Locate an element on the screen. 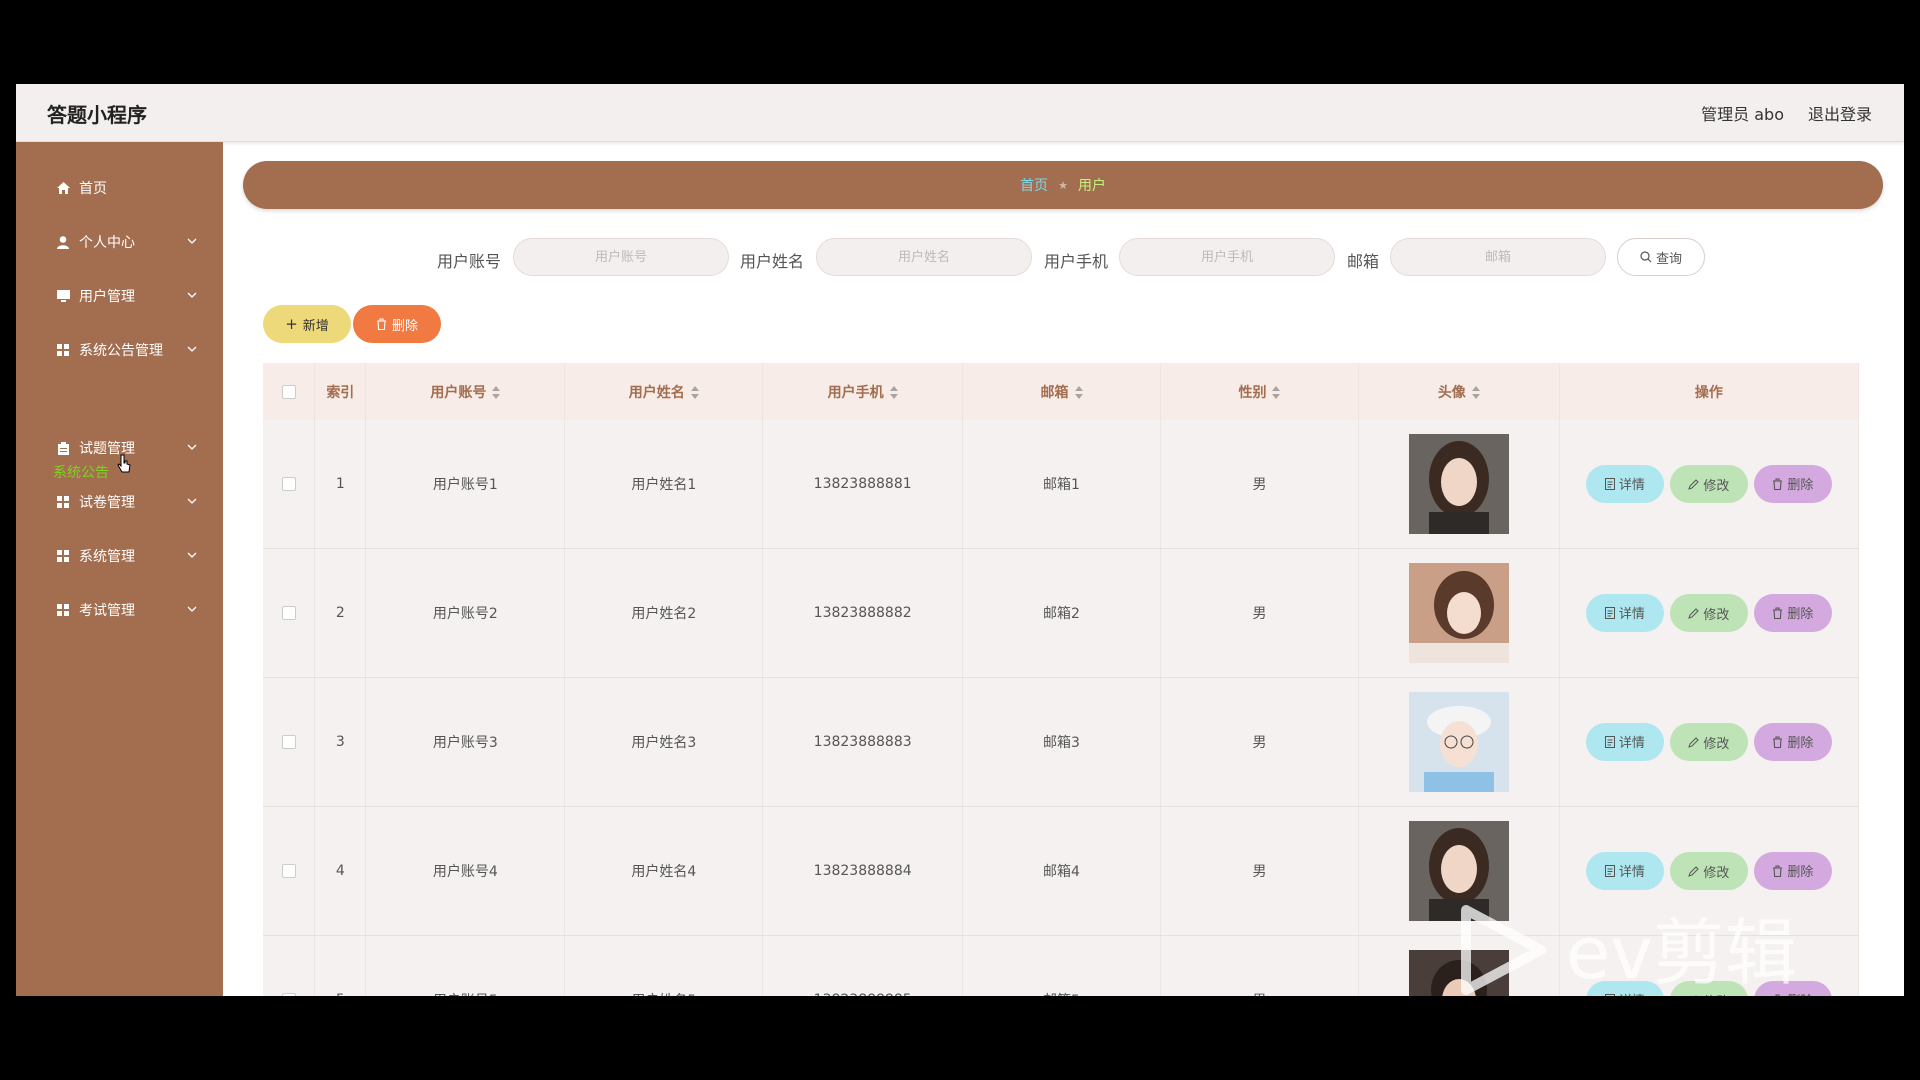 Image resolution: width=1920 pixels, height=1080 pixels. search-label-name: 用户姓名 is located at coordinates (772, 261).